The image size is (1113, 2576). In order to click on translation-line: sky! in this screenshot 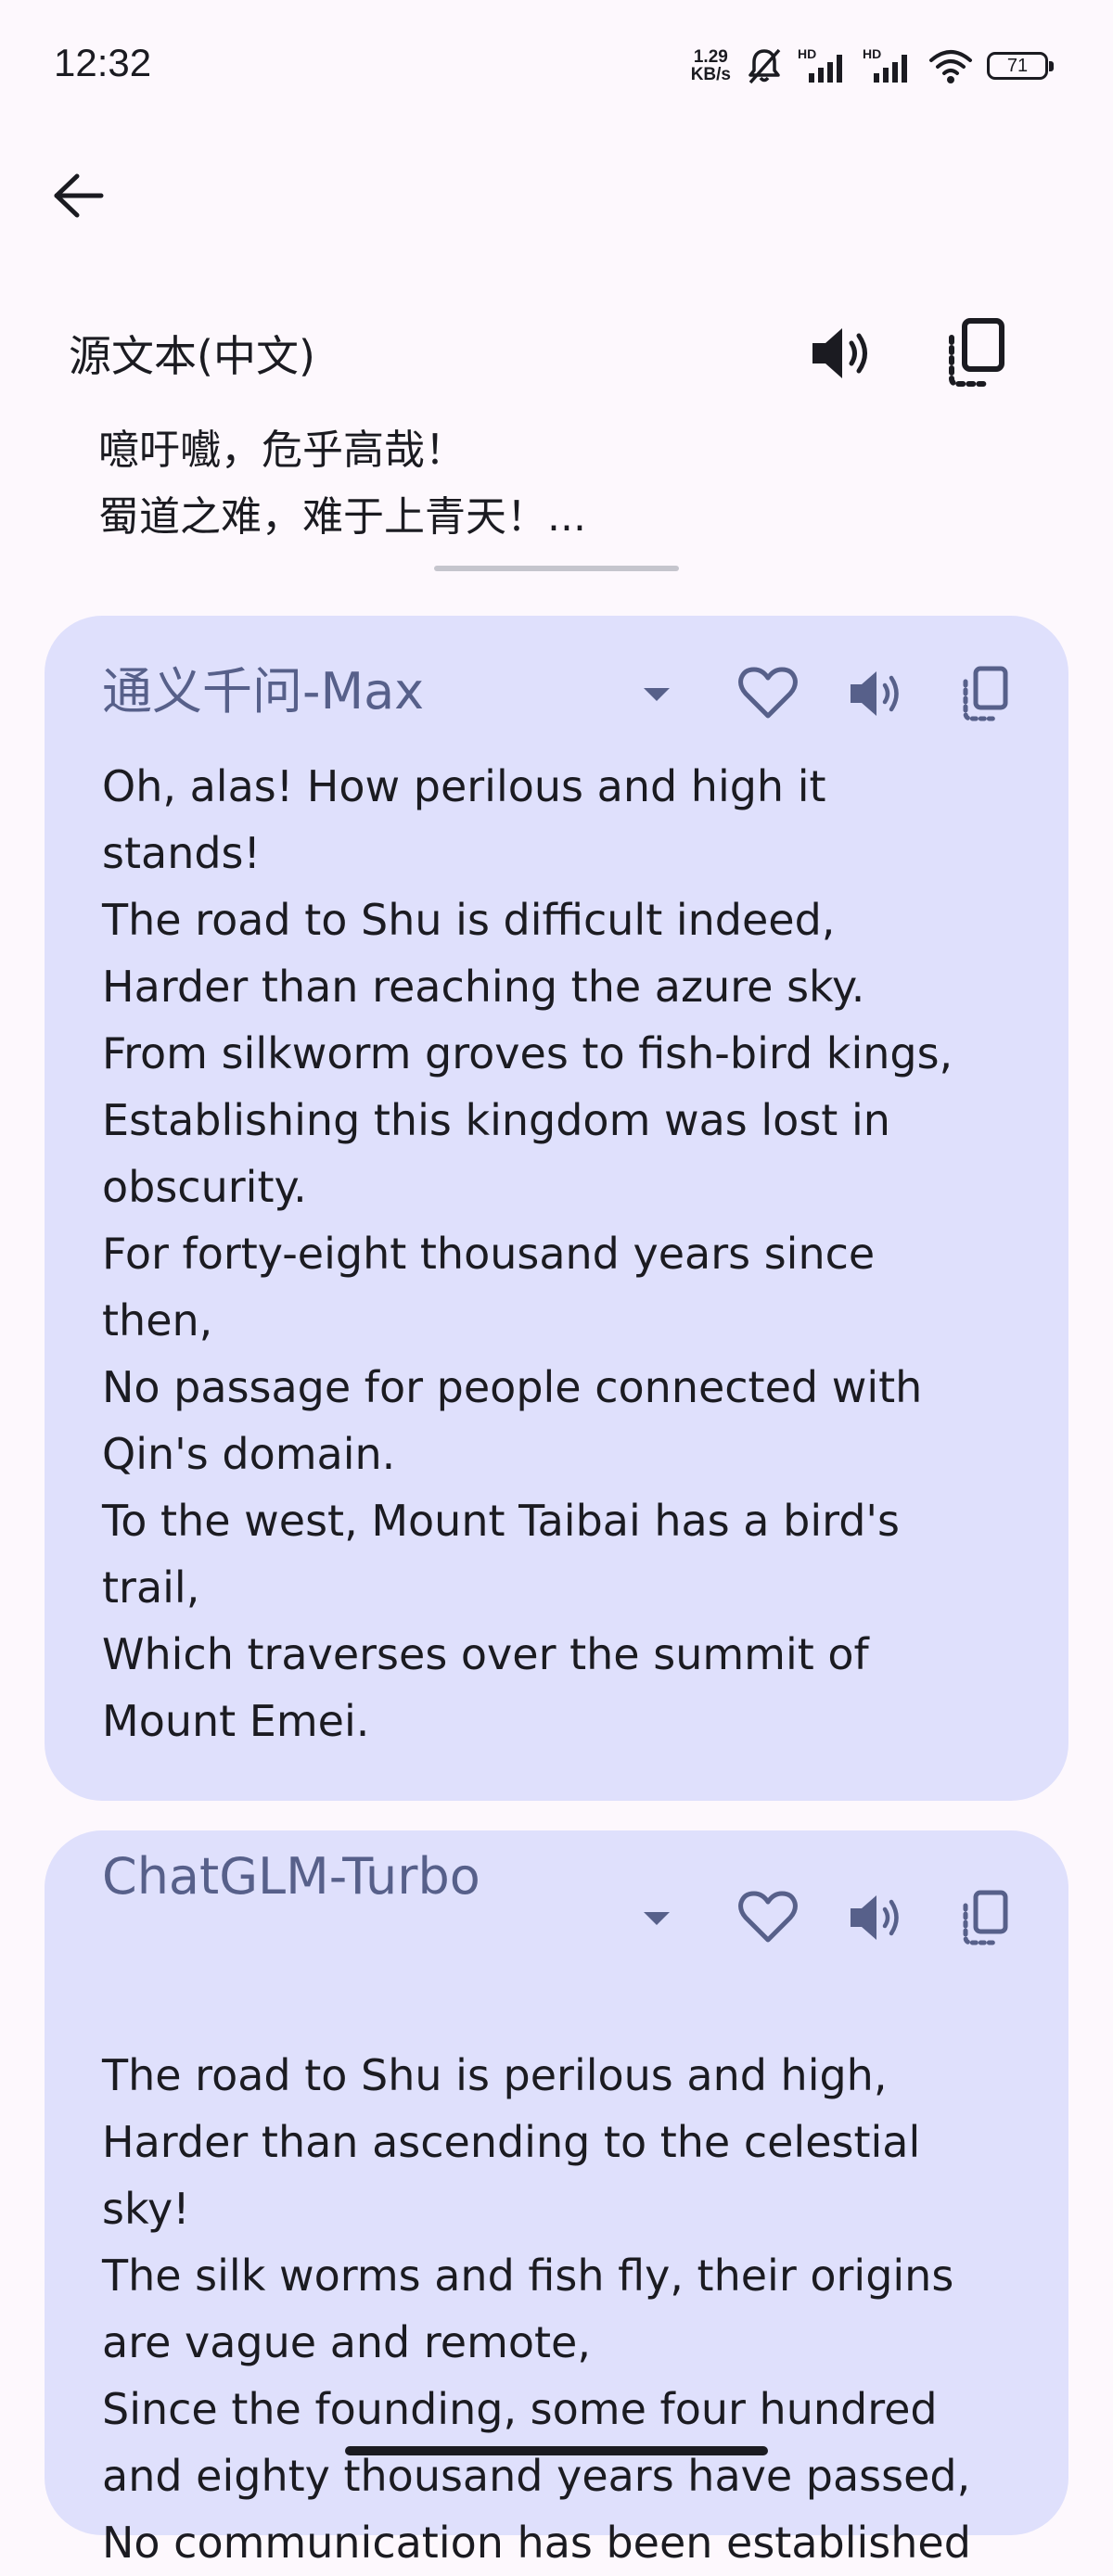, I will do `click(146, 2209)`.